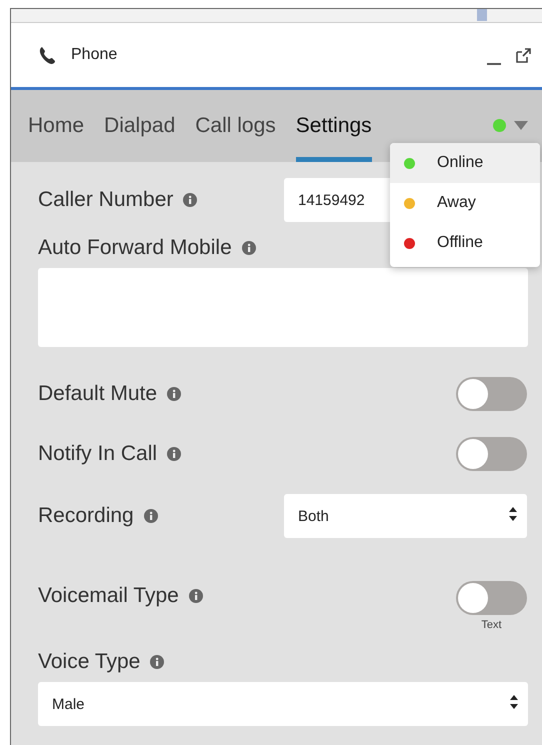  I want to click on minimize-icon, so click(494, 64).